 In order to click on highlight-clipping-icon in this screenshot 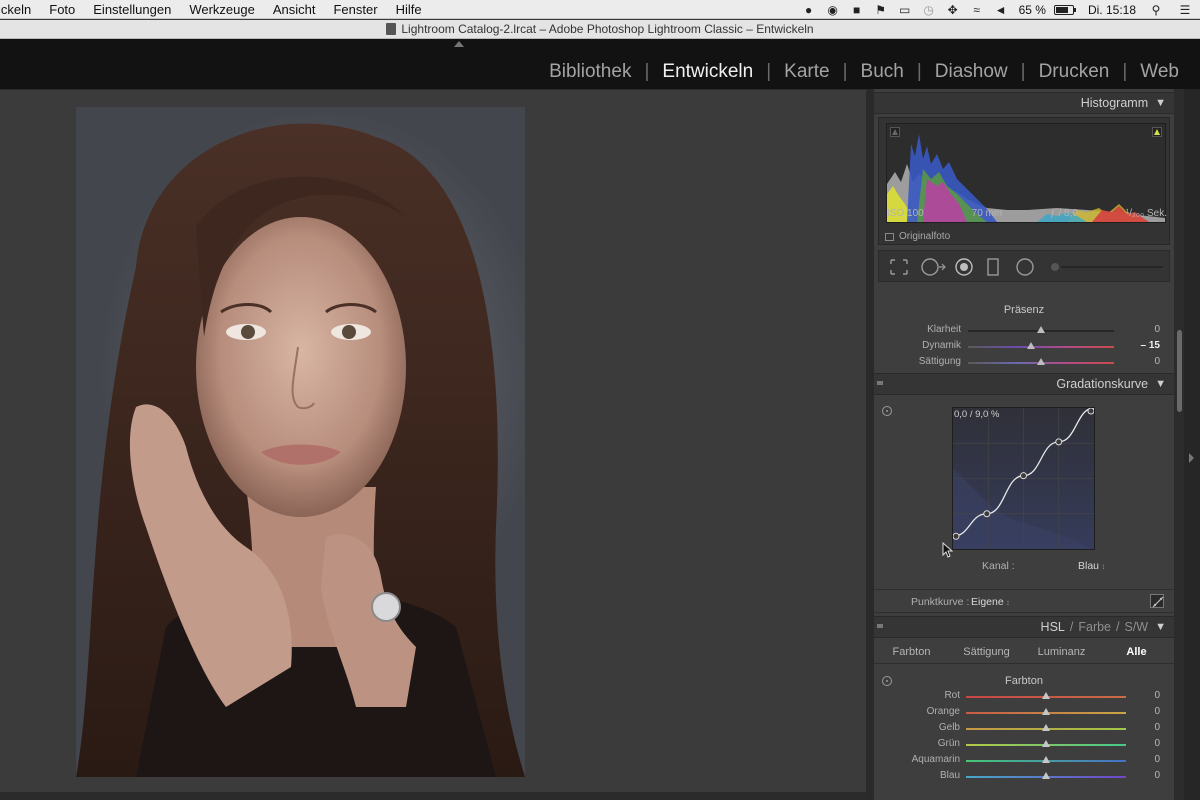, I will do `click(1157, 132)`.